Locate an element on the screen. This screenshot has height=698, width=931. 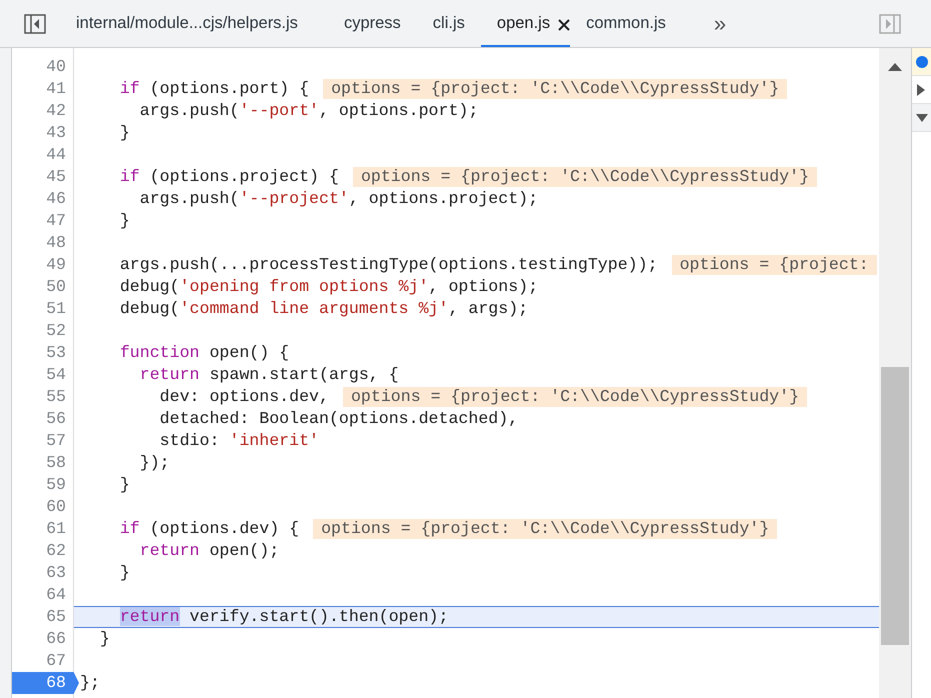
line-number: 43 is located at coordinates (56, 133).